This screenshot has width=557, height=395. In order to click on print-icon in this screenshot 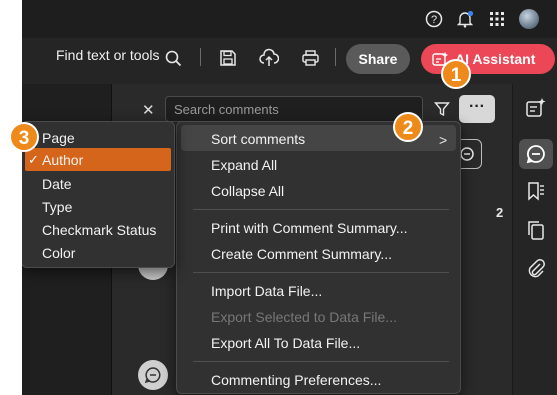, I will do `click(310, 58)`.